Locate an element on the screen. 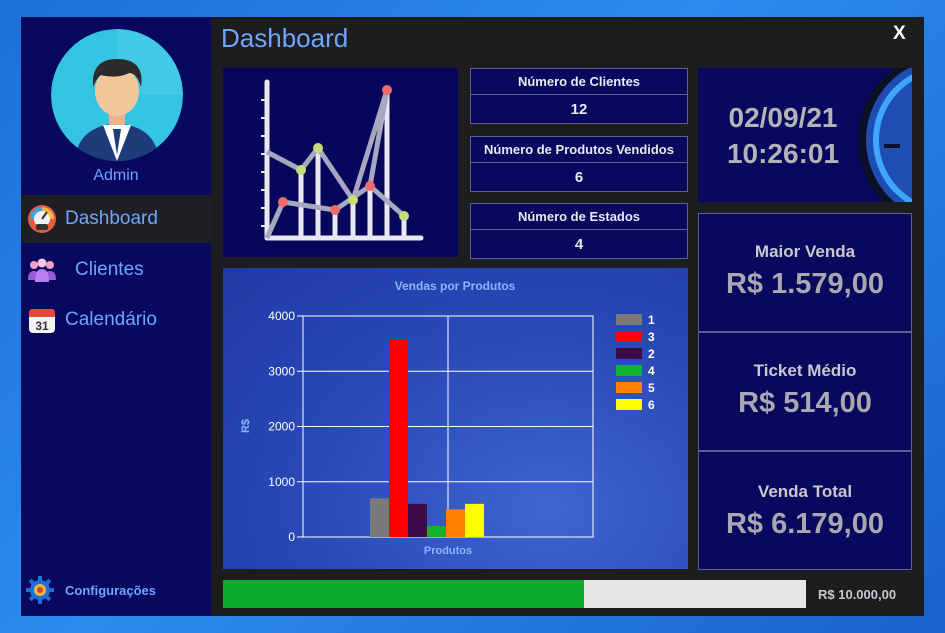 This screenshot has width=945, height=633. close-button: X is located at coordinates (899, 34).